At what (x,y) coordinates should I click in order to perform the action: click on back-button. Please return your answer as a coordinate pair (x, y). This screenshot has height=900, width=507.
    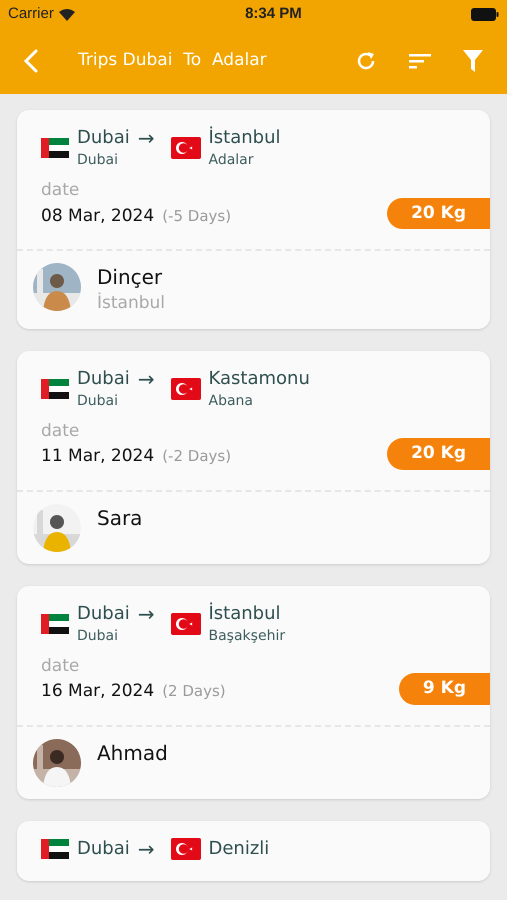
    Looking at the image, I should click on (31, 61).